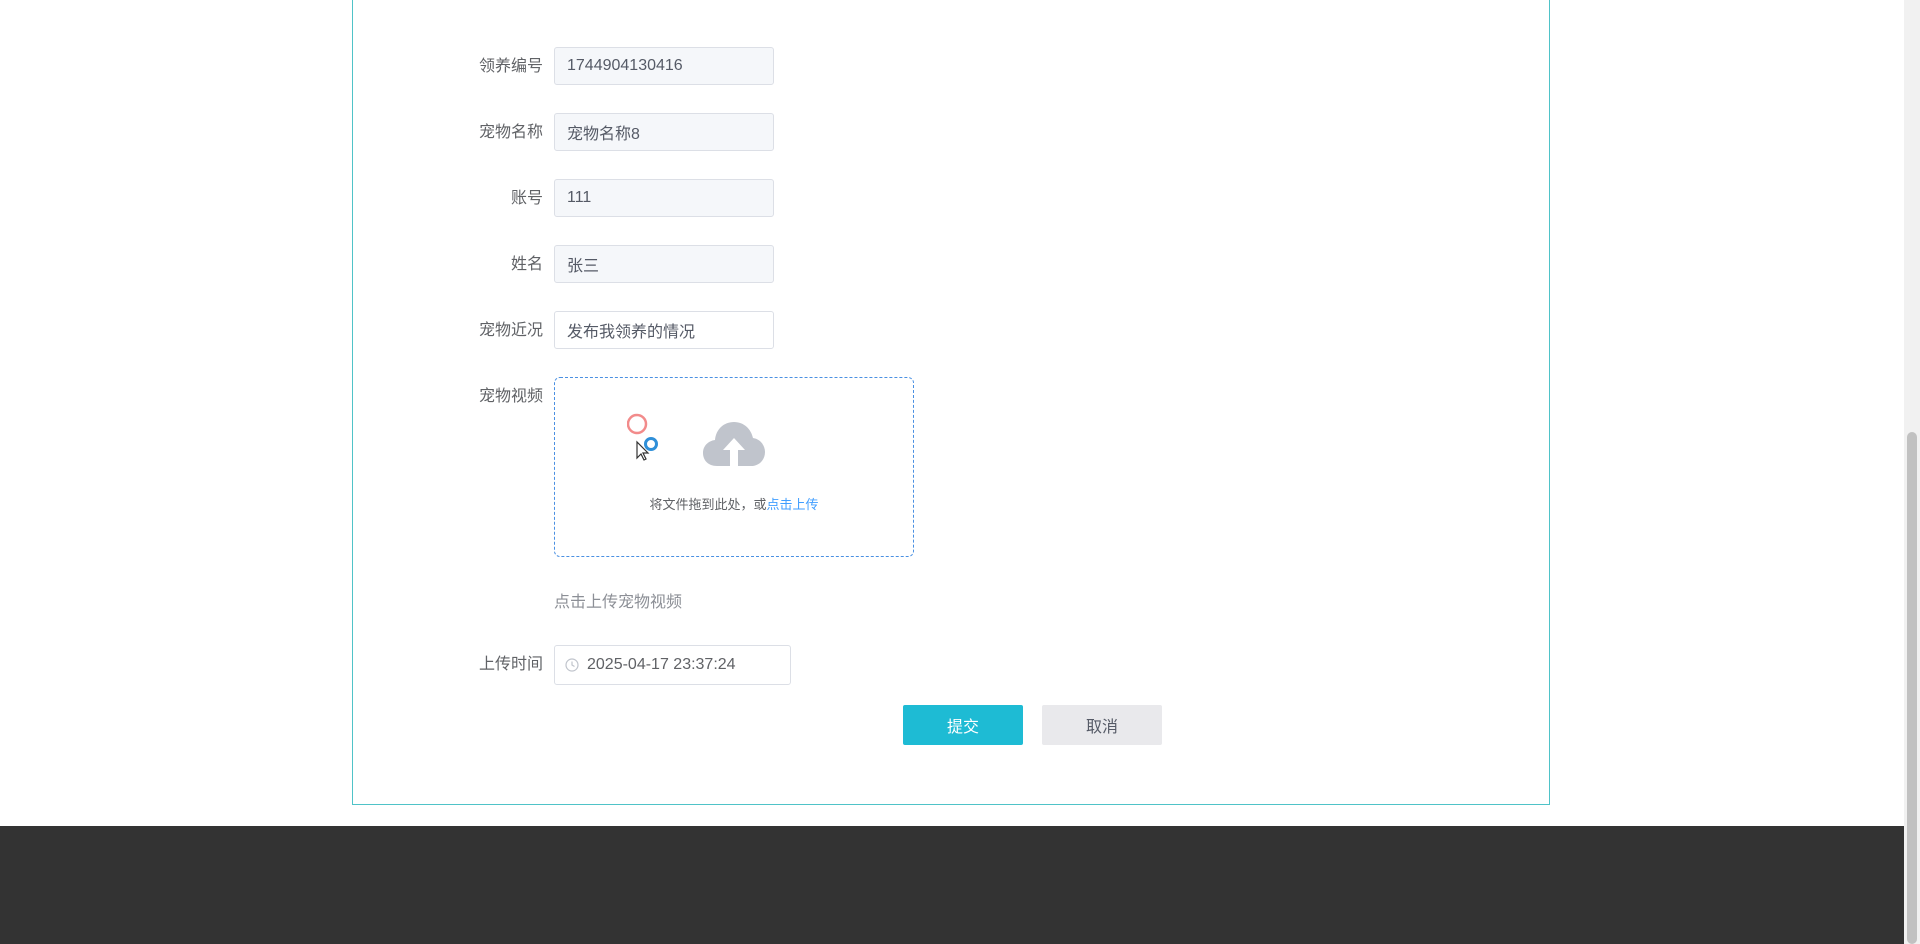  What do you see at coordinates (664, 132) in the screenshot?
I see `pet-name-field` at bounding box center [664, 132].